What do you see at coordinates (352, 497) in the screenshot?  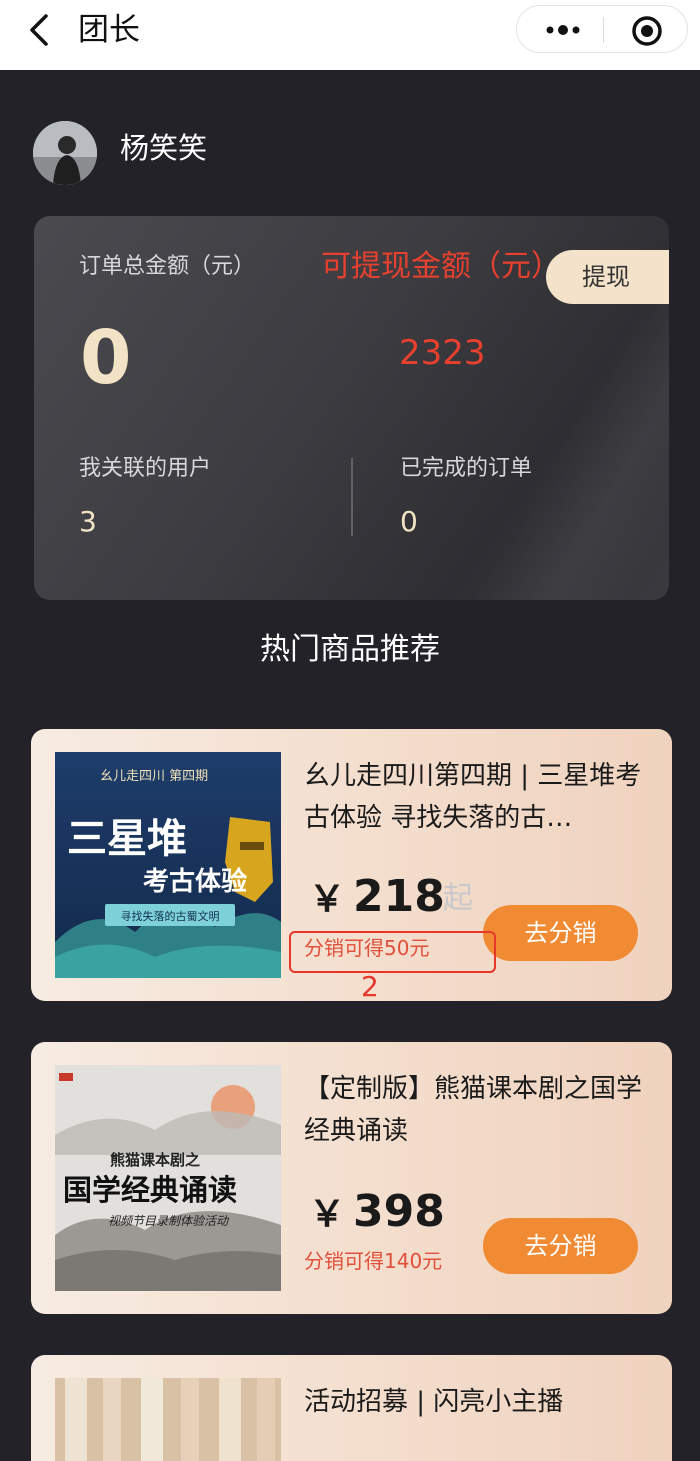 I see `stats-divider` at bounding box center [352, 497].